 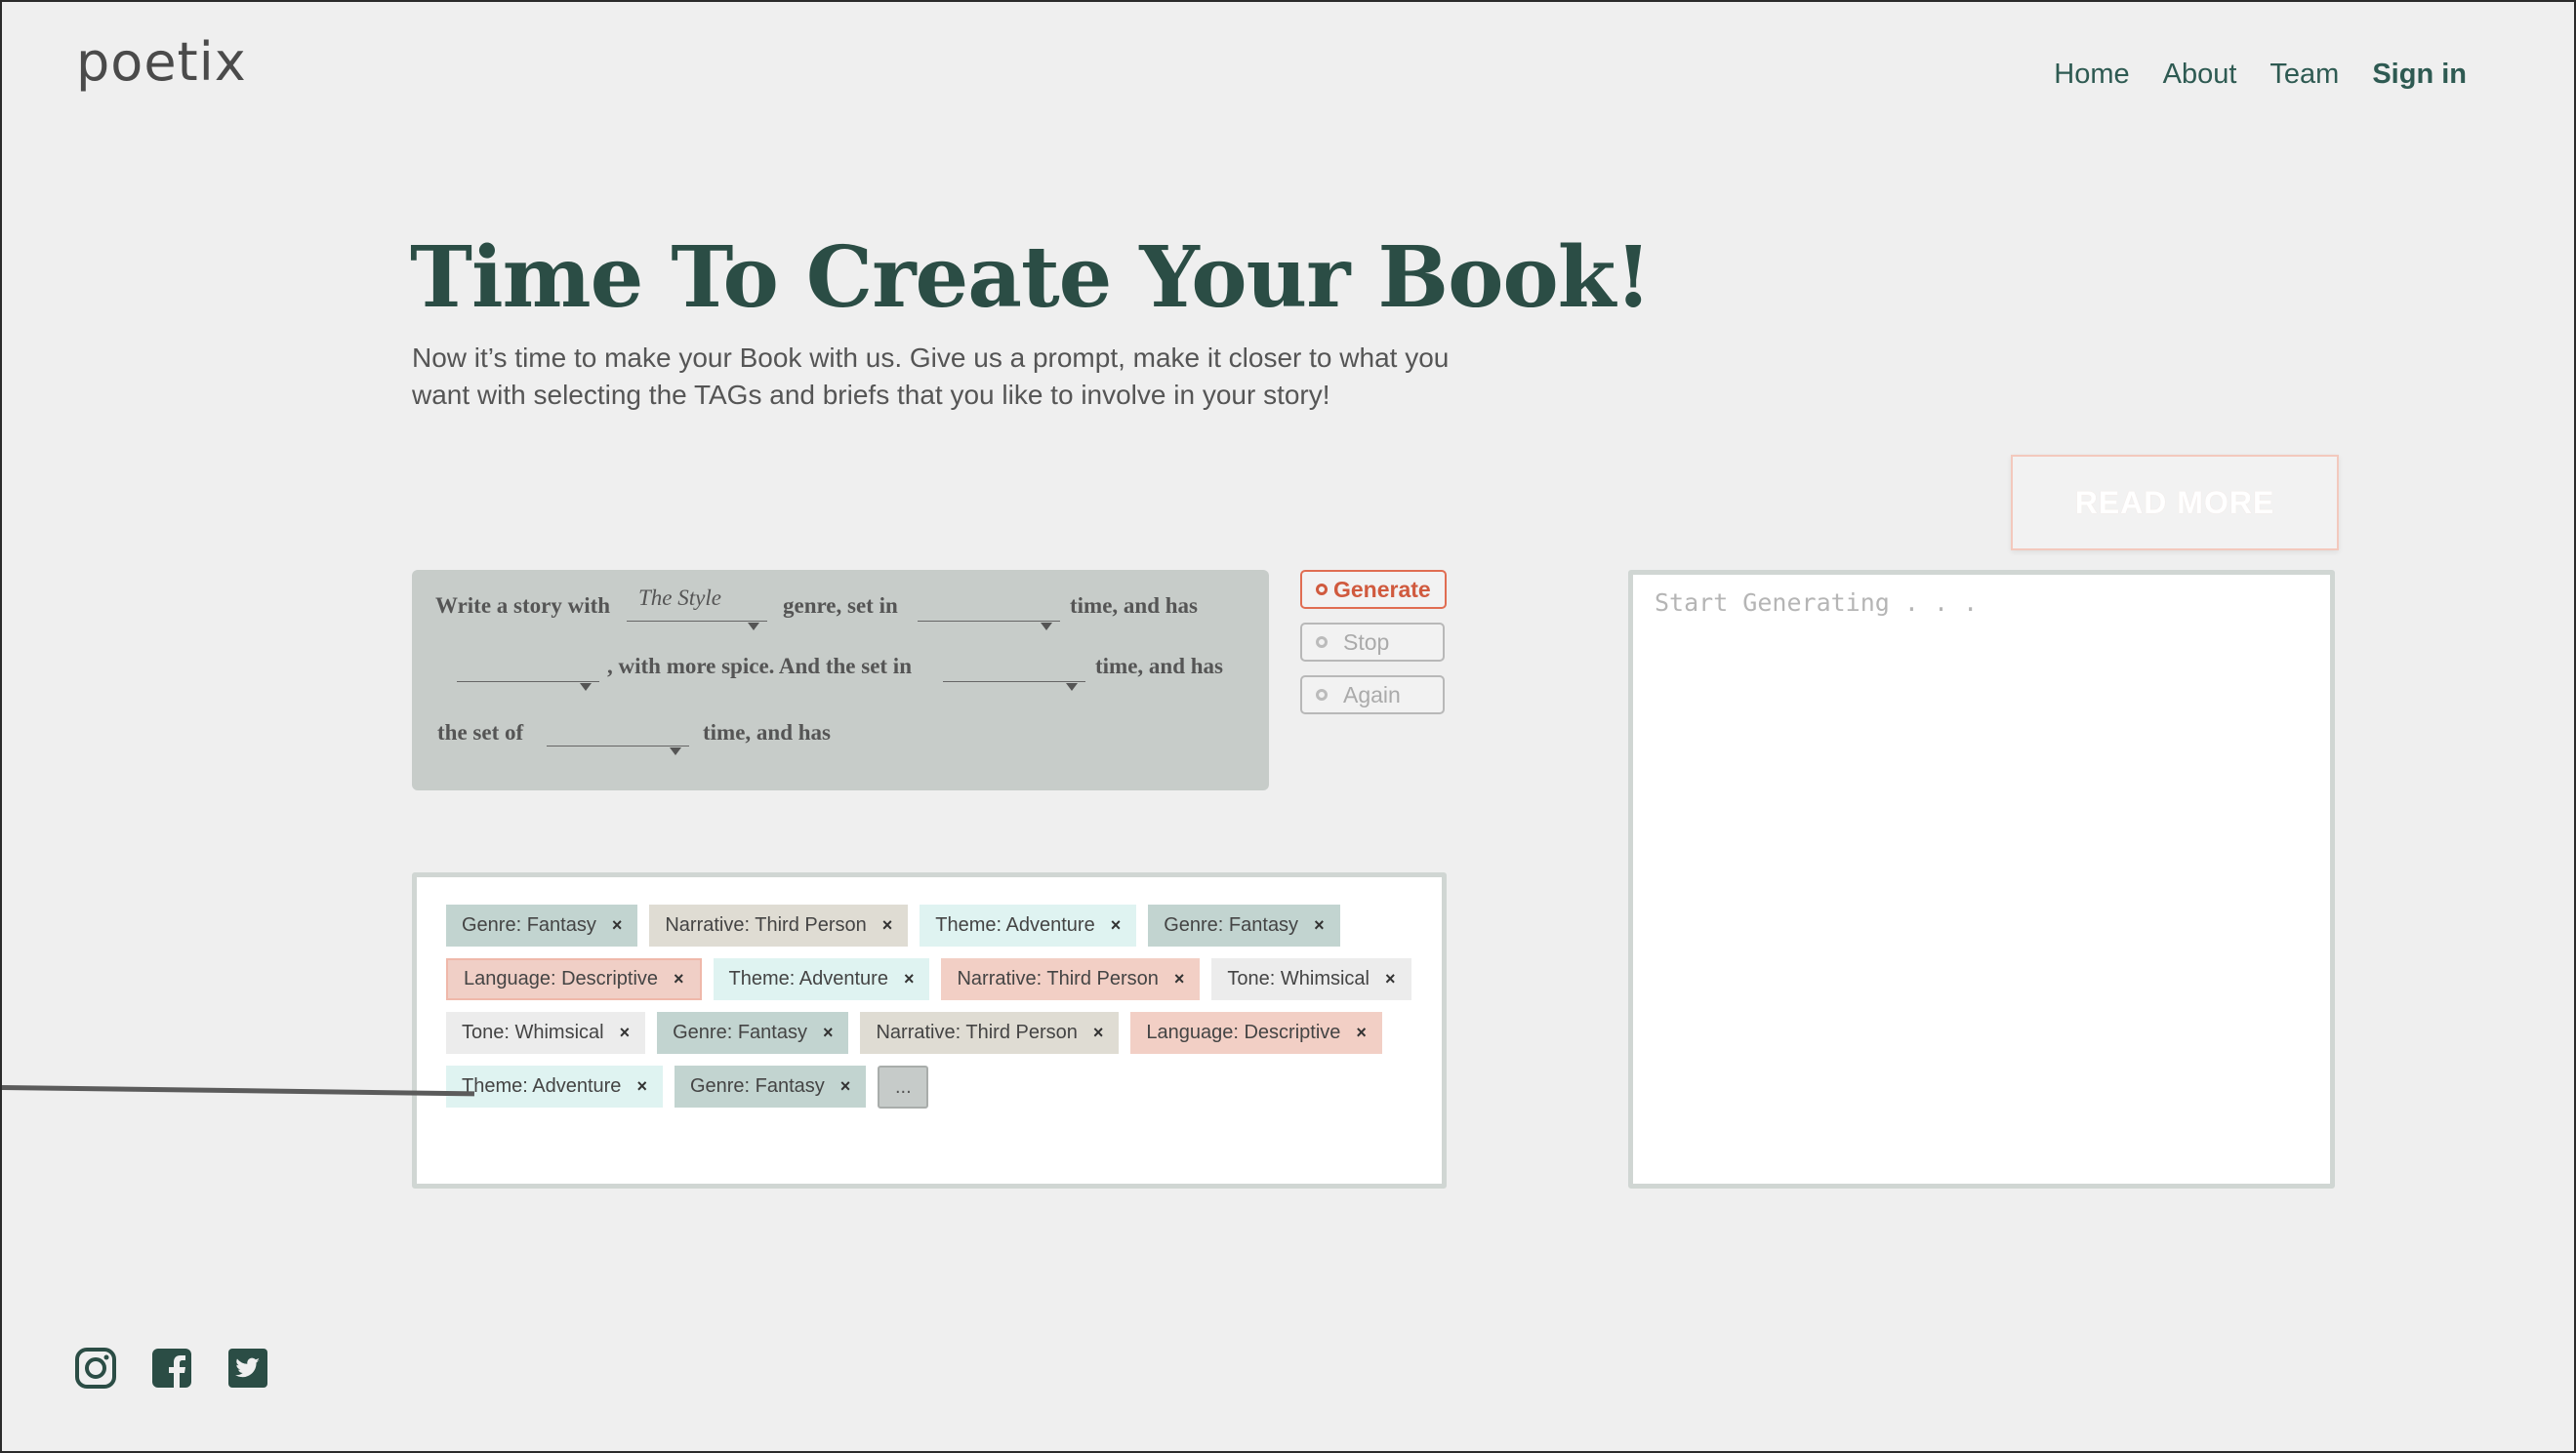 I want to click on prompt-text: genre, set in, so click(x=840, y=605).